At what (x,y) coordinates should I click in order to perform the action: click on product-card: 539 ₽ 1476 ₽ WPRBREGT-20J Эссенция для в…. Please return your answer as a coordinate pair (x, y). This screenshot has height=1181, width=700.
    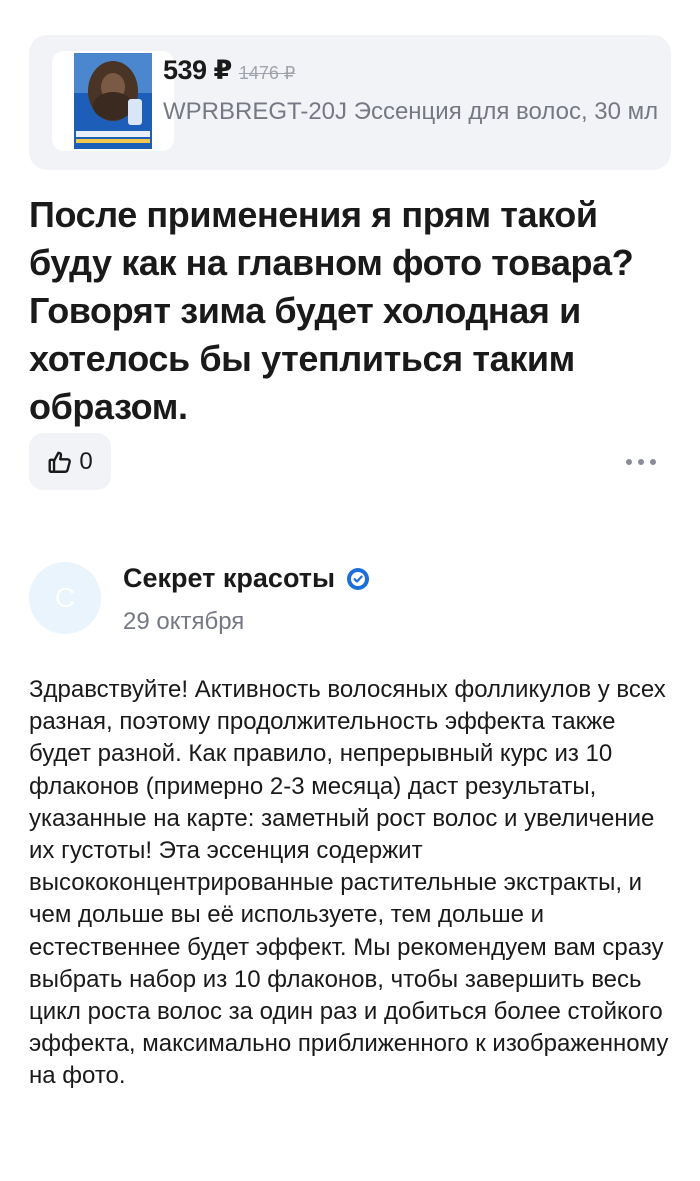
    Looking at the image, I should click on (350, 102).